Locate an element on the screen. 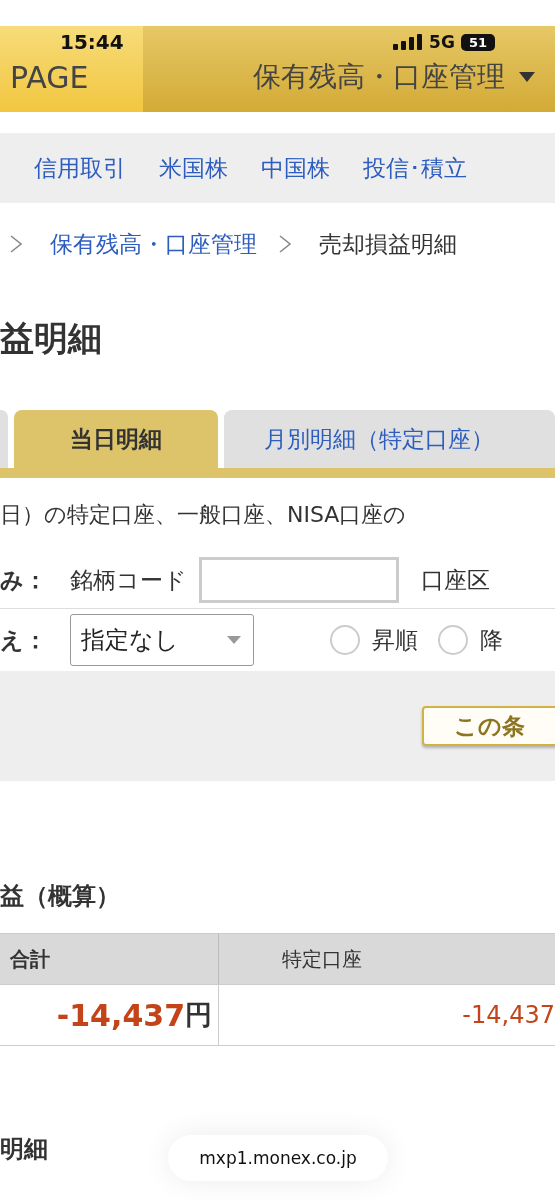 The height and width of the screenshot is (1200, 555). battery-indicator: 51 is located at coordinates (477, 42).